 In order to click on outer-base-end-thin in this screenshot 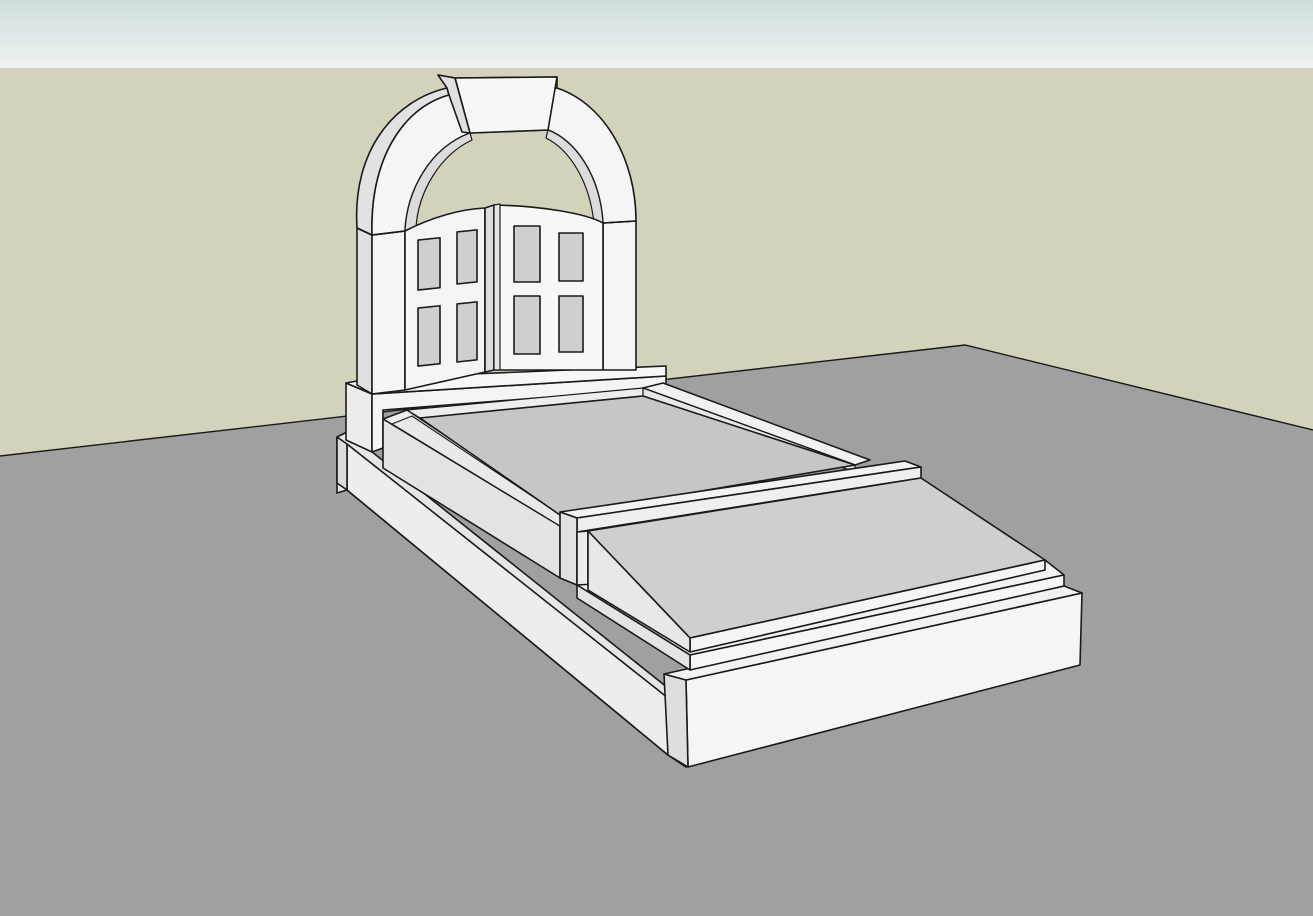, I will do `click(342, 463)`.